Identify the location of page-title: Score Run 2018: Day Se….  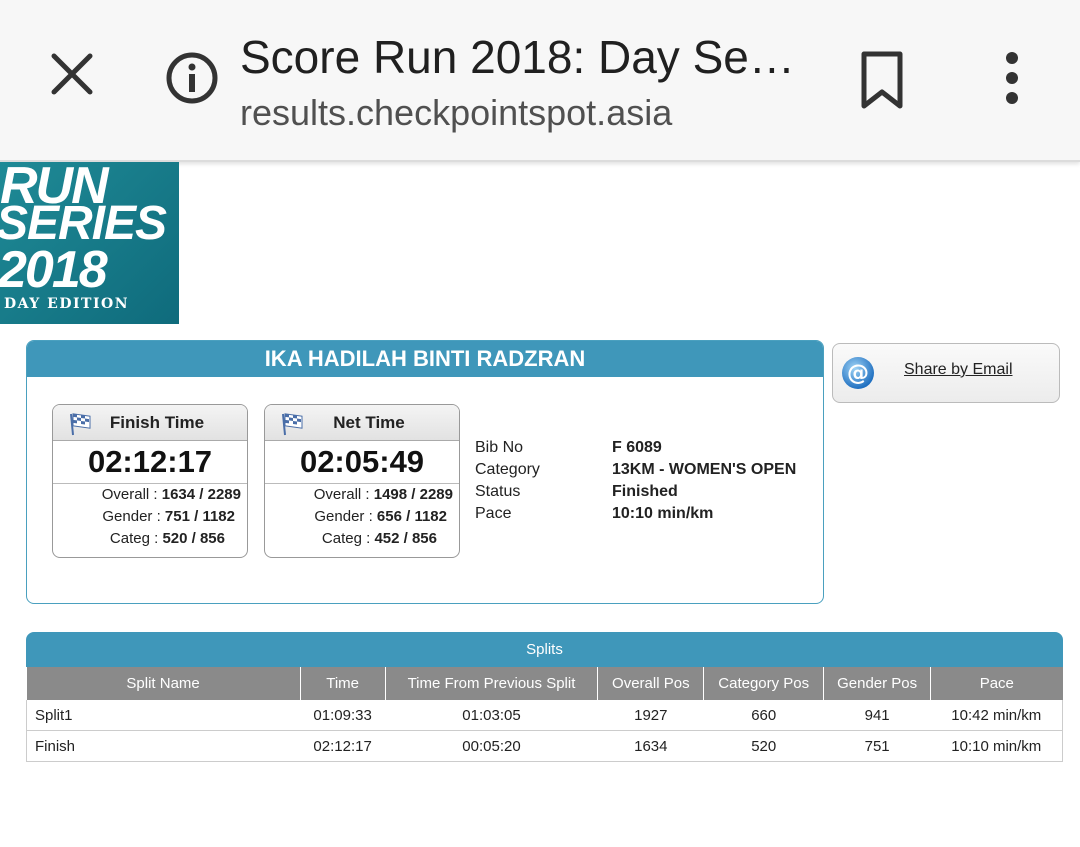
(520, 57).